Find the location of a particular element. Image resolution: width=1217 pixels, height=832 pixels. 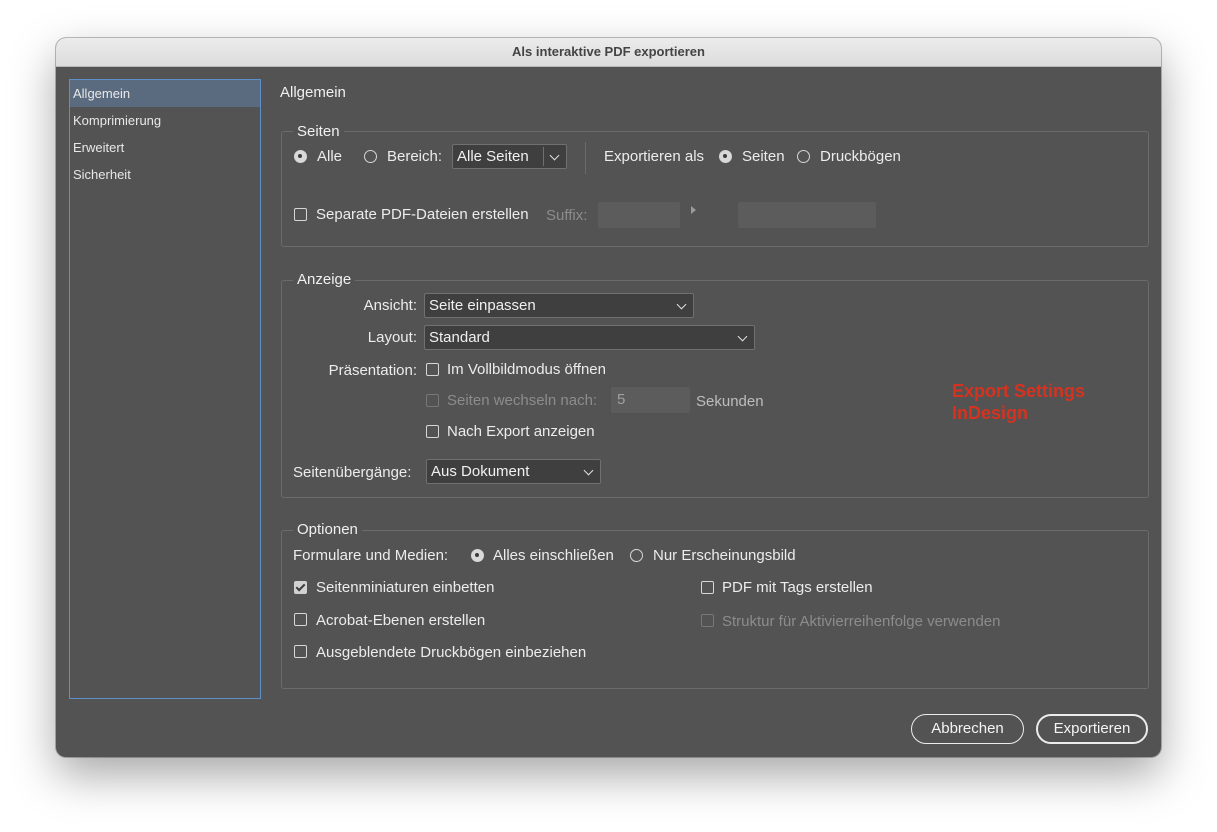

struktur-checkbox is located at coordinates (707, 620).